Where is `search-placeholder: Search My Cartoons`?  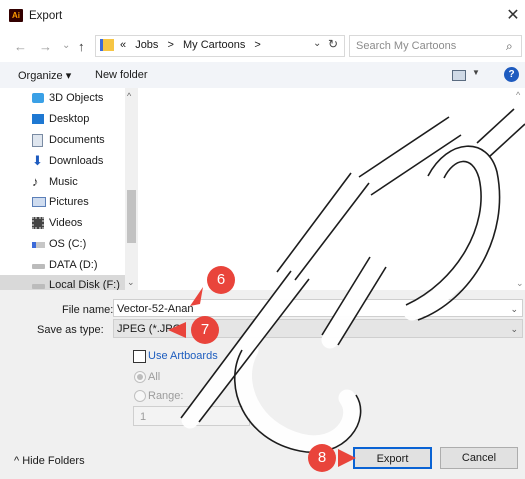
search-placeholder: Search My Cartoons is located at coordinates (406, 46).